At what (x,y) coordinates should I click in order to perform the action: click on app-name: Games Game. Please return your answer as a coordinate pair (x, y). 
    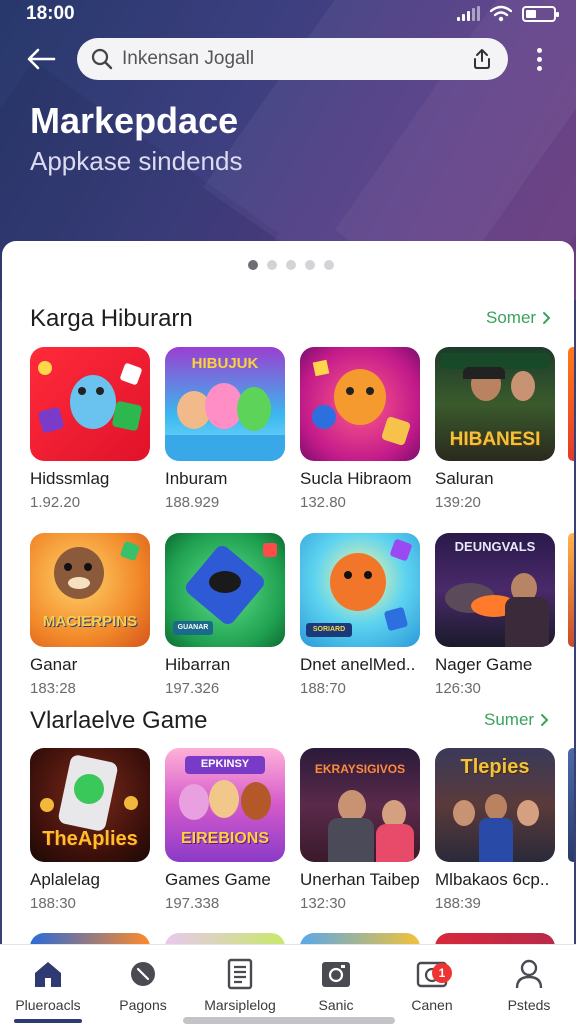
    Looking at the image, I should click on (218, 879).